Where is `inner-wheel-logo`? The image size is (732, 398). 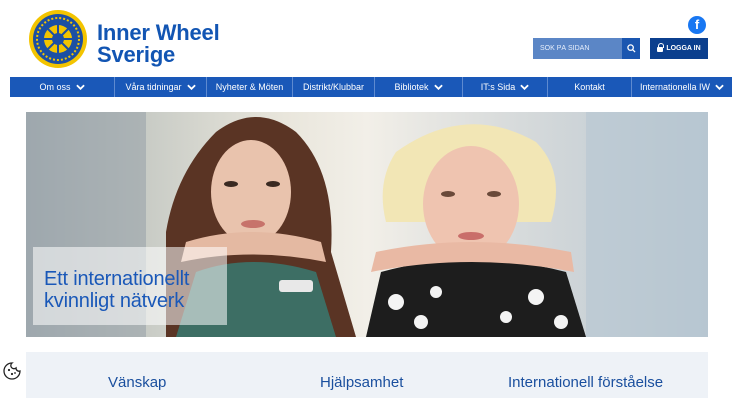
inner-wheel-logo is located at coordinates (58, 39).